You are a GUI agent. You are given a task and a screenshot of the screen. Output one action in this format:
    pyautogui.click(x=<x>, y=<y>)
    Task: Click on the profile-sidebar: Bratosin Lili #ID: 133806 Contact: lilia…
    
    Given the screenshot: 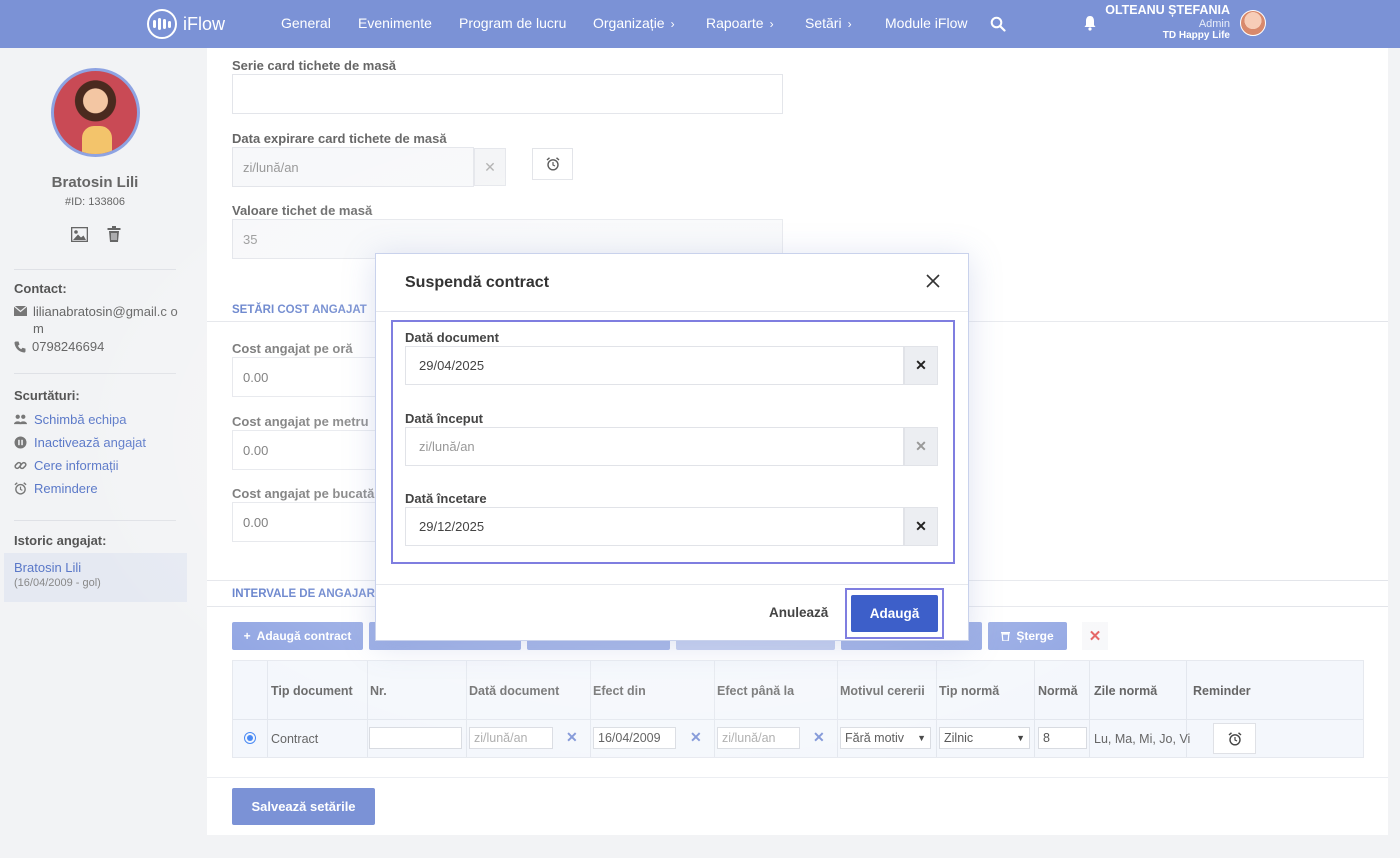 What is the action you would take?
    pyautogui.click(x=95, y=453)
    